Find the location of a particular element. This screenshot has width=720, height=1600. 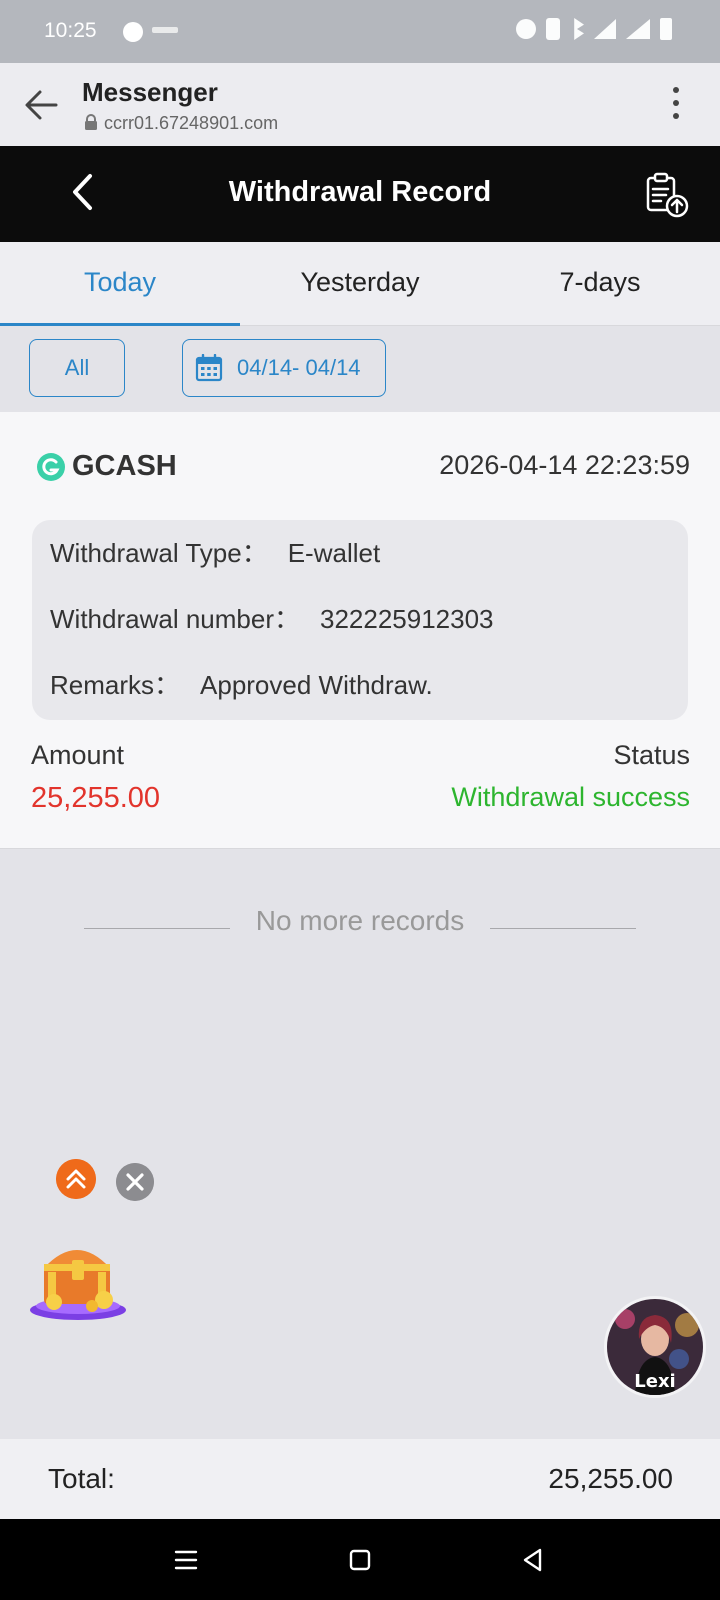

no-more-text: No more records is located at coordinates (360, 920).